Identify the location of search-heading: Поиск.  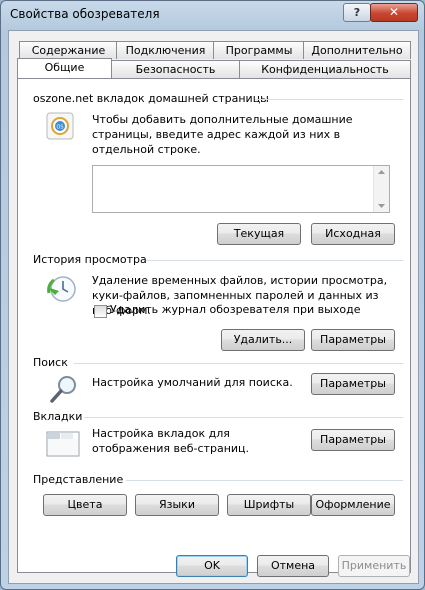
(50, 362).